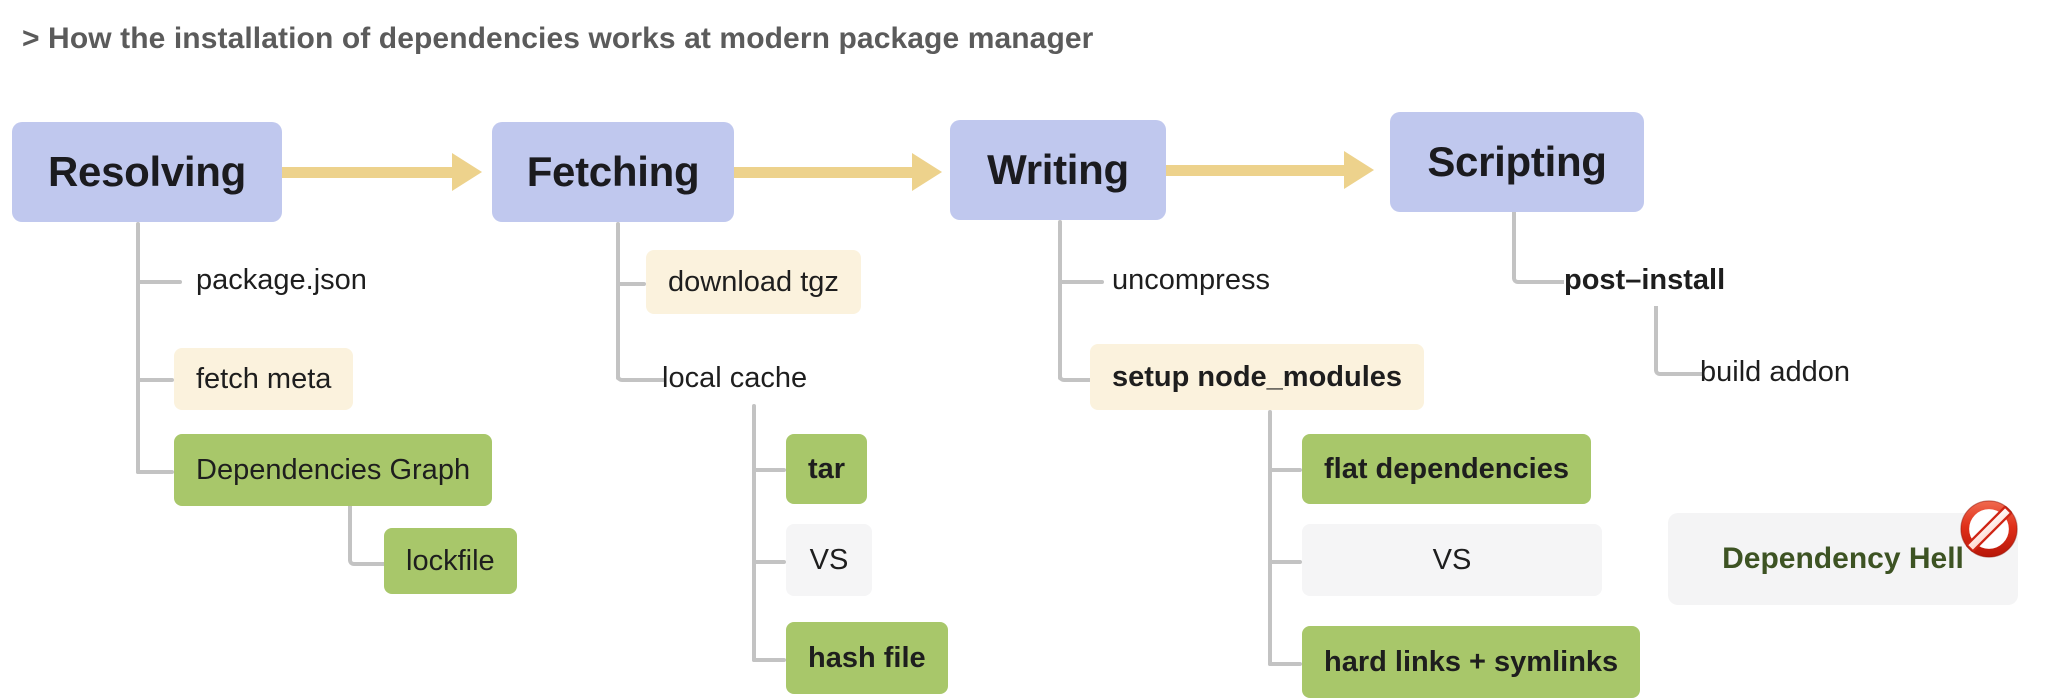  I want to click on connector-fetching-to-localcache, so click(641, 352).